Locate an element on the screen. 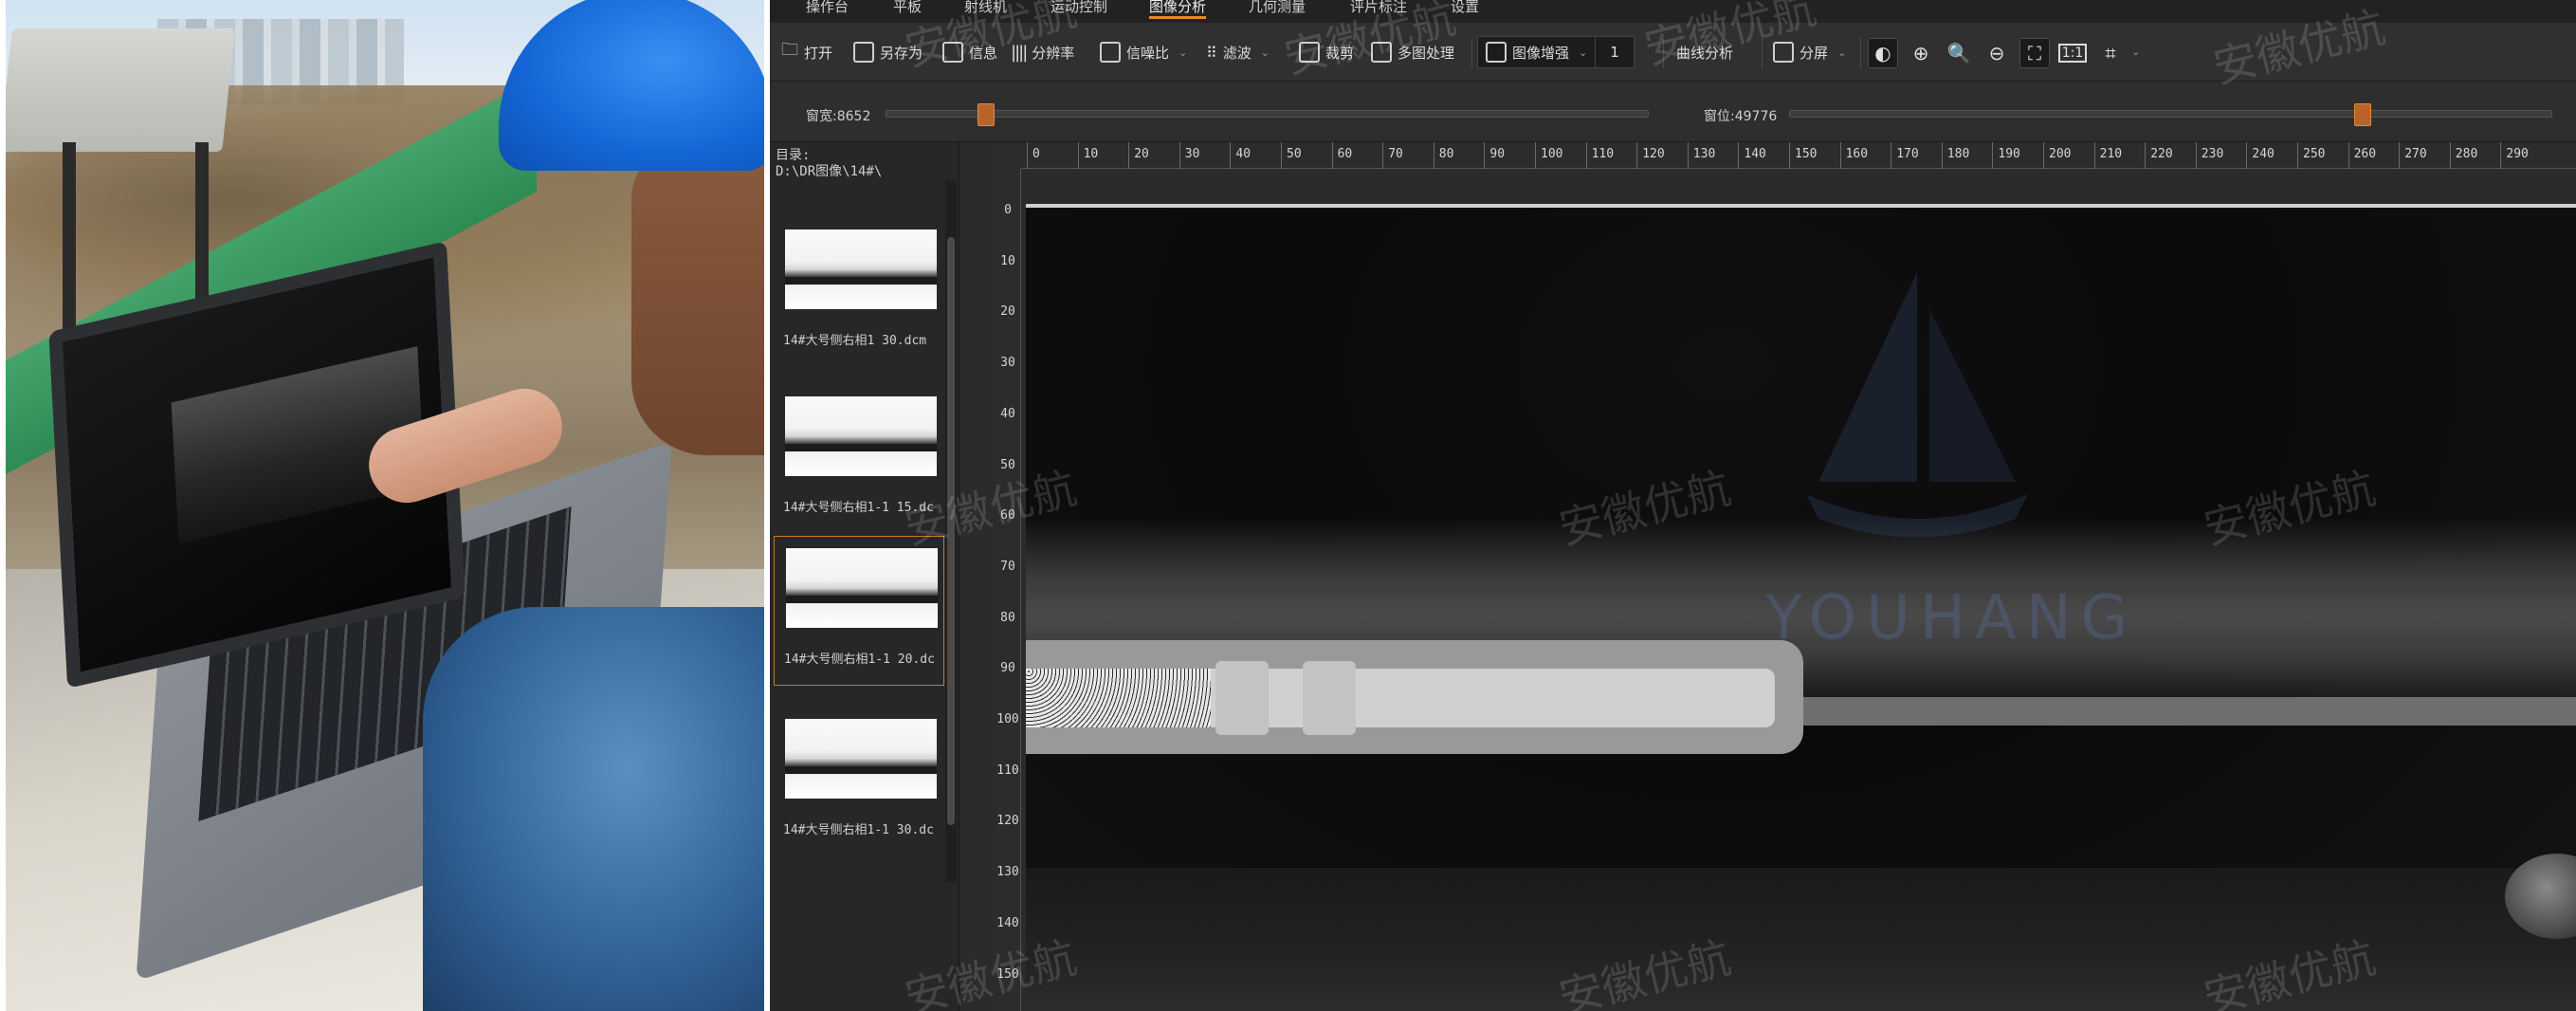 The width and height of the screenshot is (2576, 1011). thumbnail-item: 14#大号侧右相1 30.dcm is located at coordinates (859, 293).